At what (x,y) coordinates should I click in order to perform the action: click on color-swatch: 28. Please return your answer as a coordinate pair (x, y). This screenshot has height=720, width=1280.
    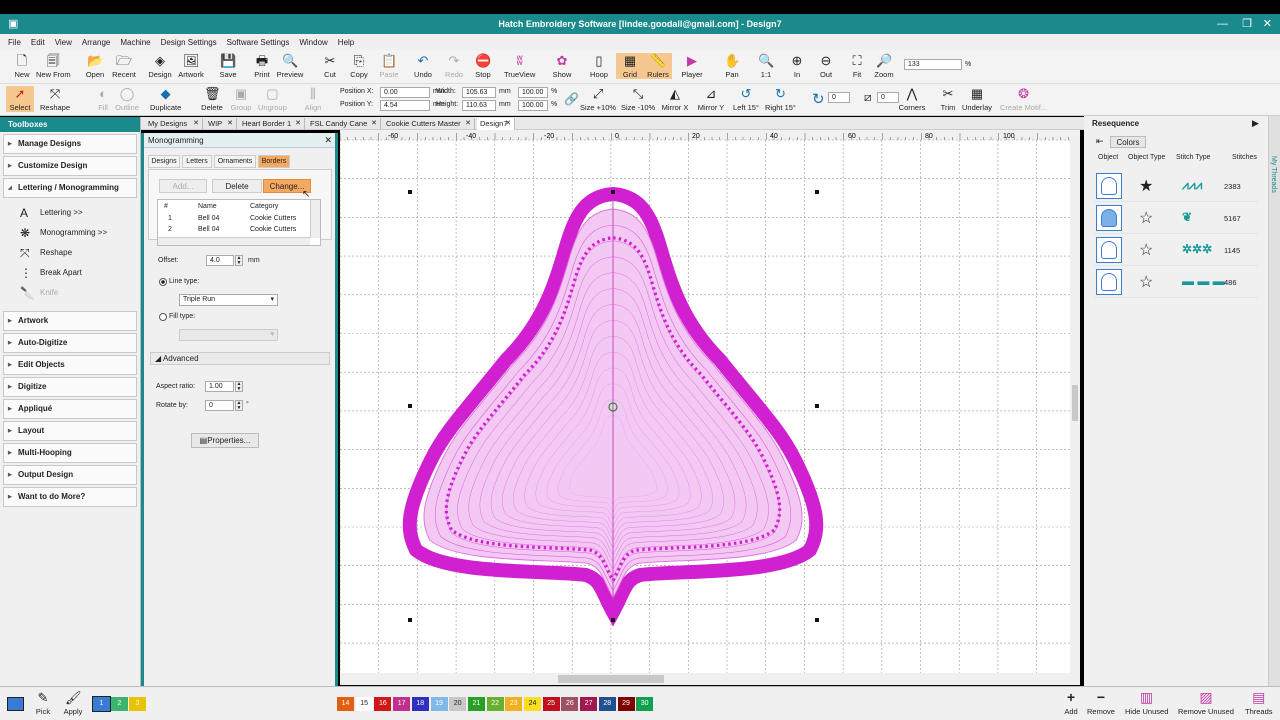
    Looking at the image, I should click on (607, 704).